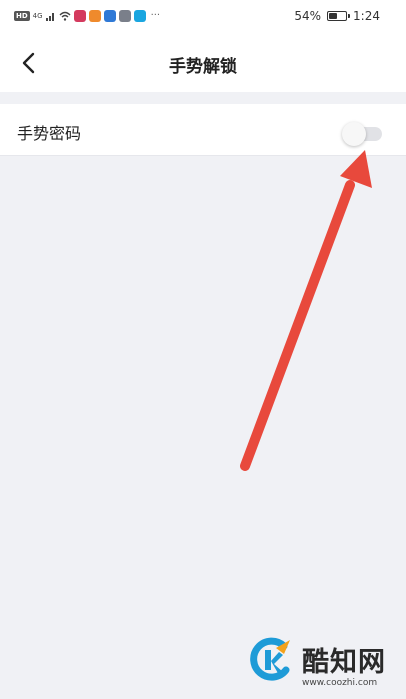  Describe the element at coordinates (344, 662) in the screenshot. I see `watermark-name: 酷知网` at that location.